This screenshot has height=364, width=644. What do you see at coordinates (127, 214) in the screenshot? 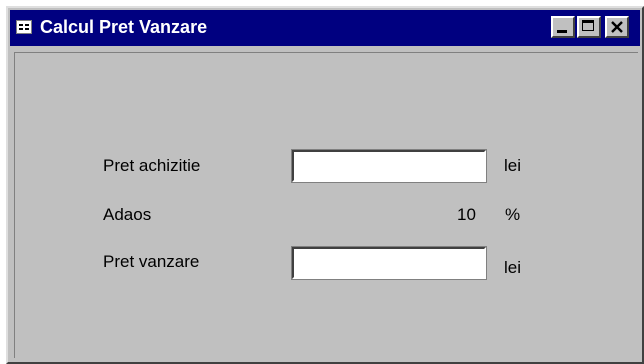
I see `adaos-label: Adaos` at bounding box center [127, 214].